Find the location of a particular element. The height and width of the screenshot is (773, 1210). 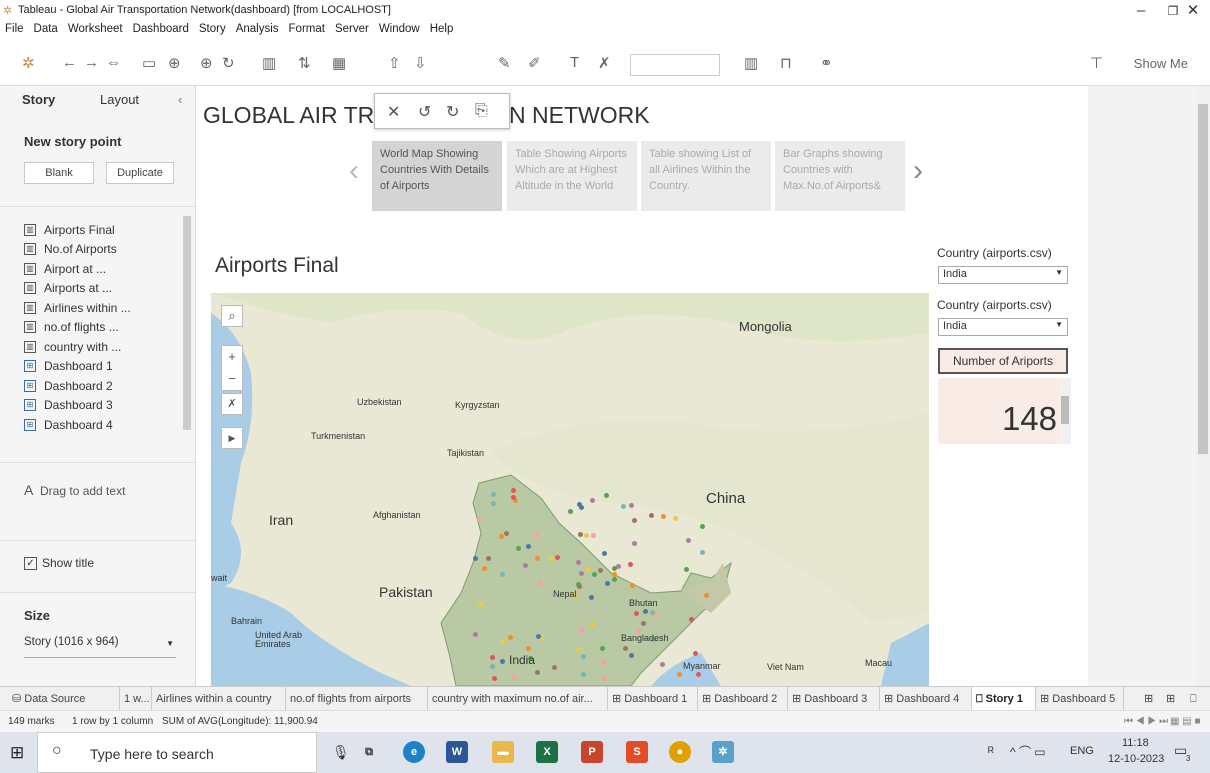

presentation-mode-icon: ▥ is located at coordinates (751, 63).